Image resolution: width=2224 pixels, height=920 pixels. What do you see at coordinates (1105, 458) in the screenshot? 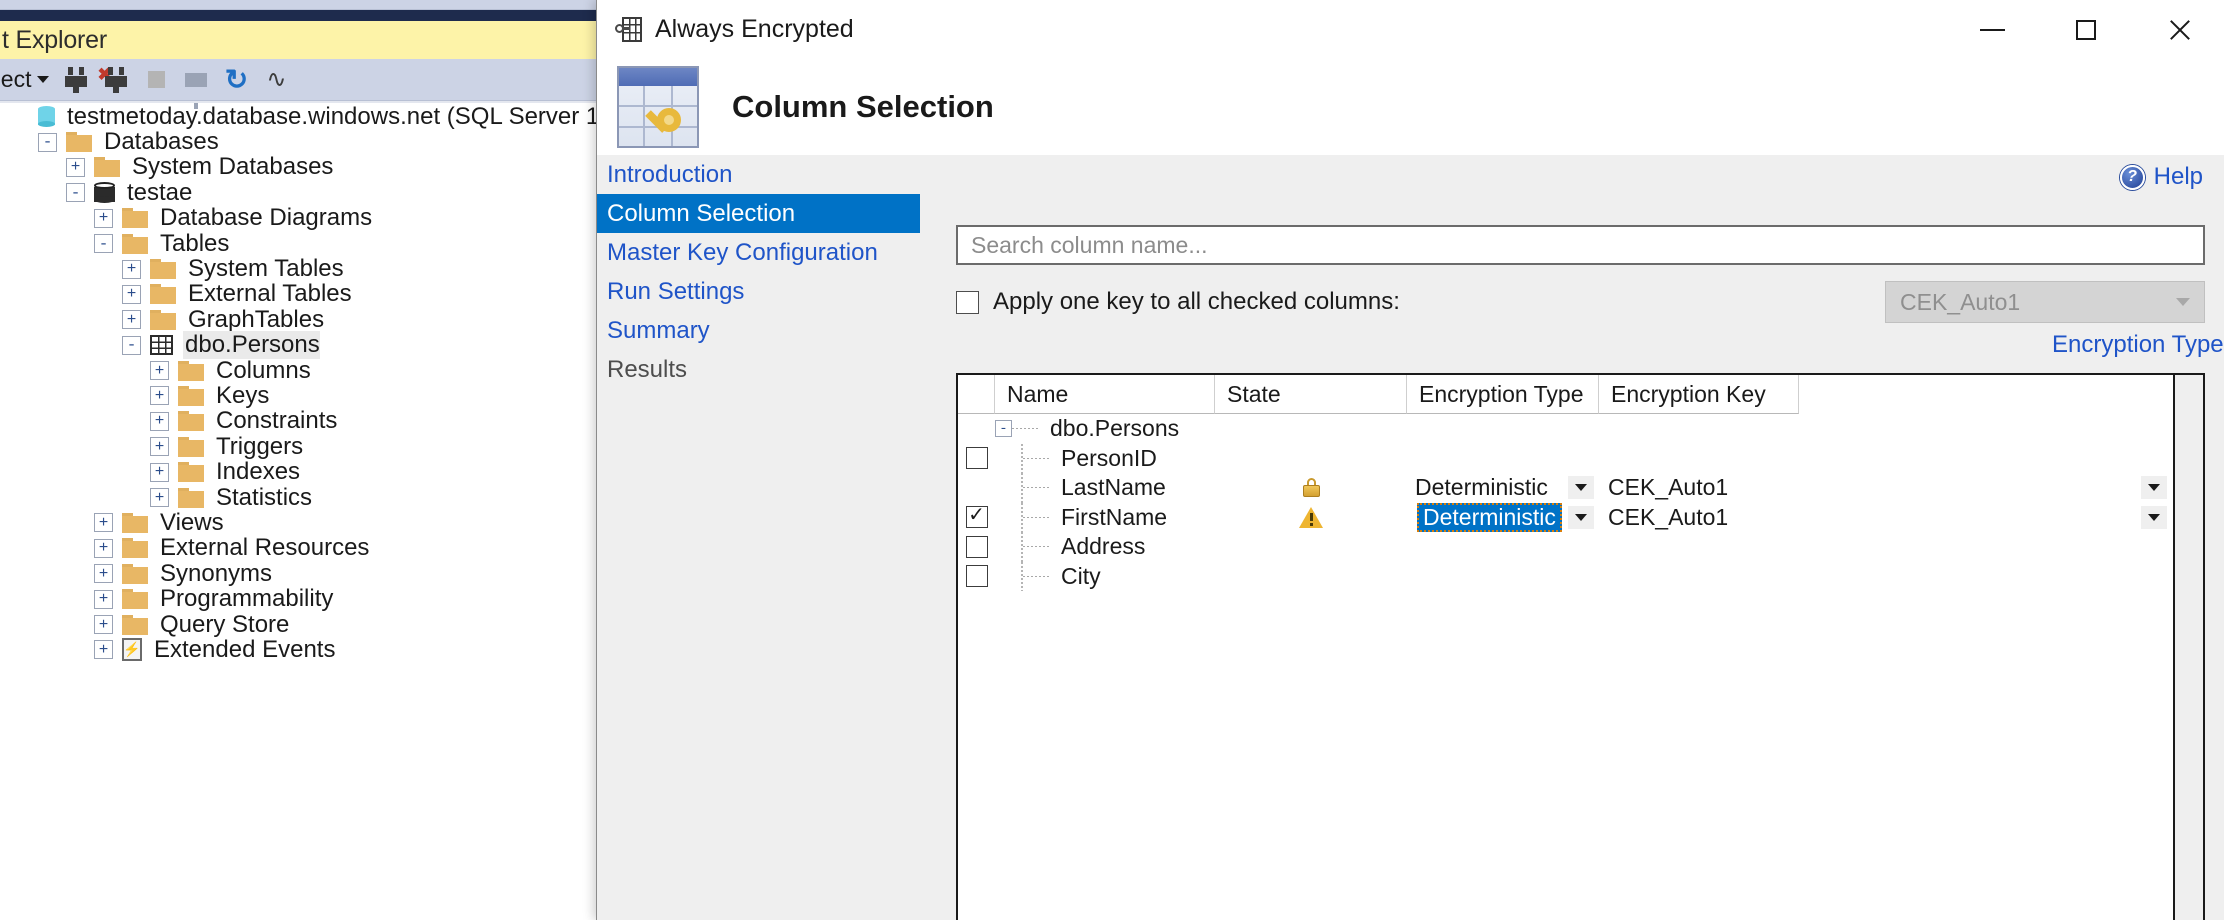
I see `grid-cell-name: PersonID` at bounding box center [1105, 458].